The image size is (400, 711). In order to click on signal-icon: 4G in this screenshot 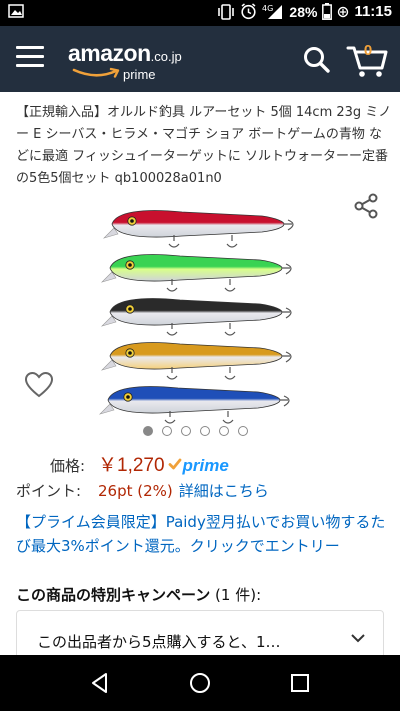, I will do `click(272, 11)`.